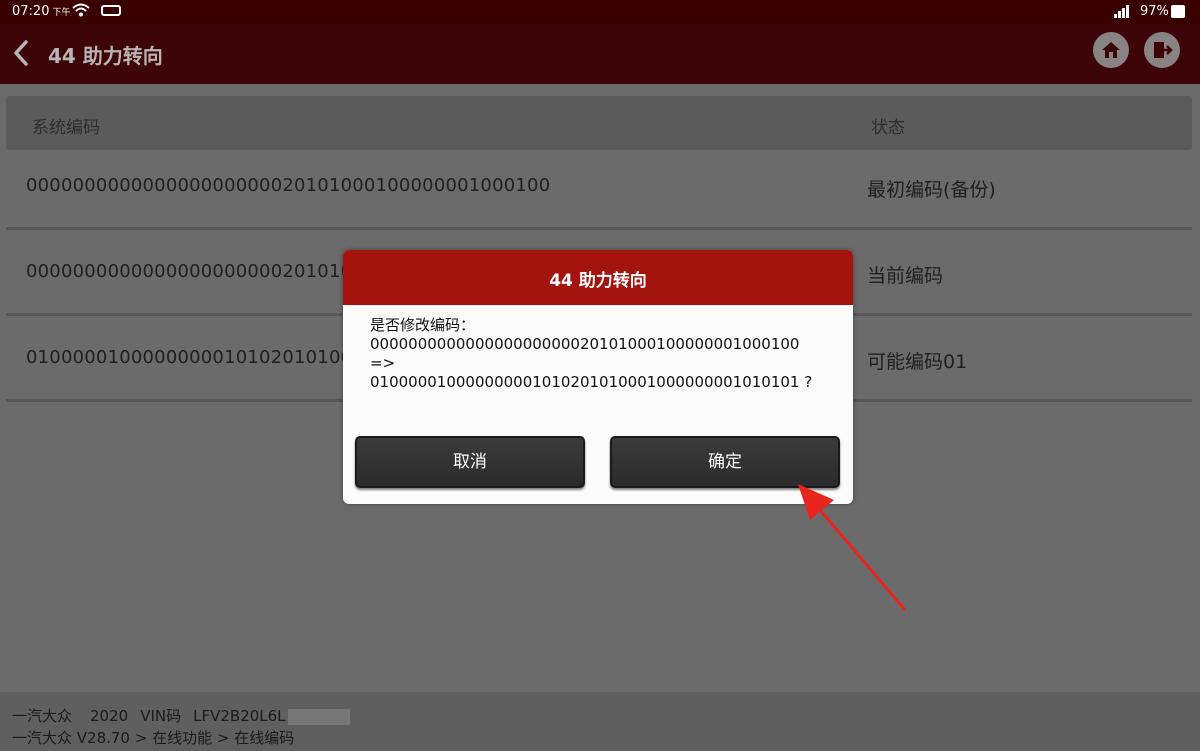  What do you see at coordinates (41, 11) in the screenshot?
I see `status-time: 07:20 下午` at bounding box center [41, 11].